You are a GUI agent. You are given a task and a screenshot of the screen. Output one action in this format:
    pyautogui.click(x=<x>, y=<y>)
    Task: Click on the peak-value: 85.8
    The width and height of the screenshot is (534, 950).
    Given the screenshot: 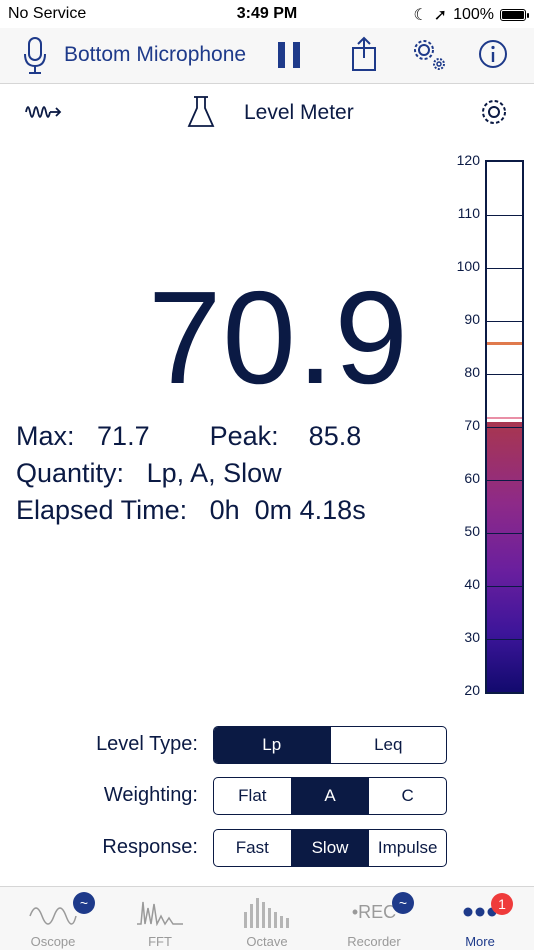 What is the action you would take?
    pyautogui.click(x=335, y=436)
    